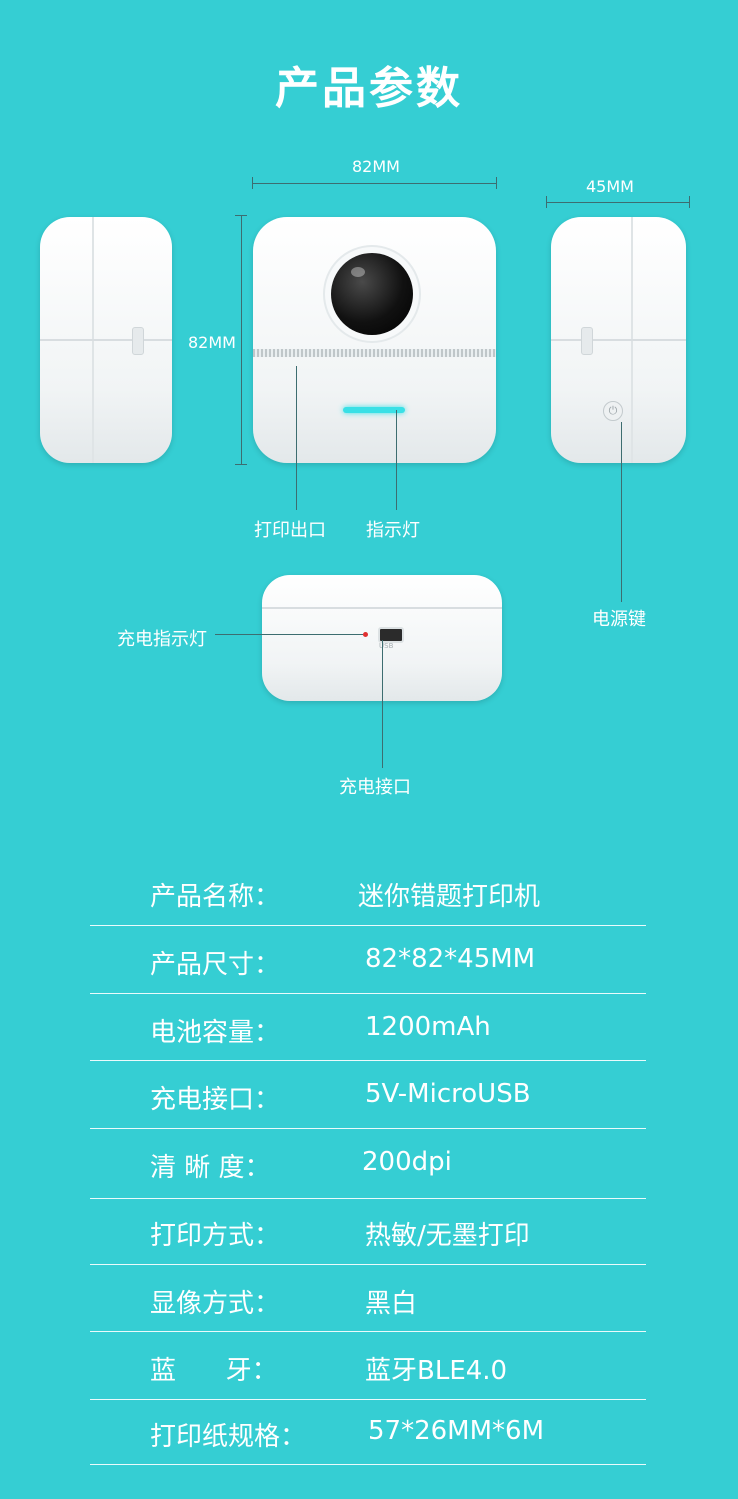 Image resolution: width=738 pixels, height=1499 pixels. What do you see at coordinates (407, 1162) in the screenshot?
I see `spec-value: 200dpi` at bounding box center [407, 1162].